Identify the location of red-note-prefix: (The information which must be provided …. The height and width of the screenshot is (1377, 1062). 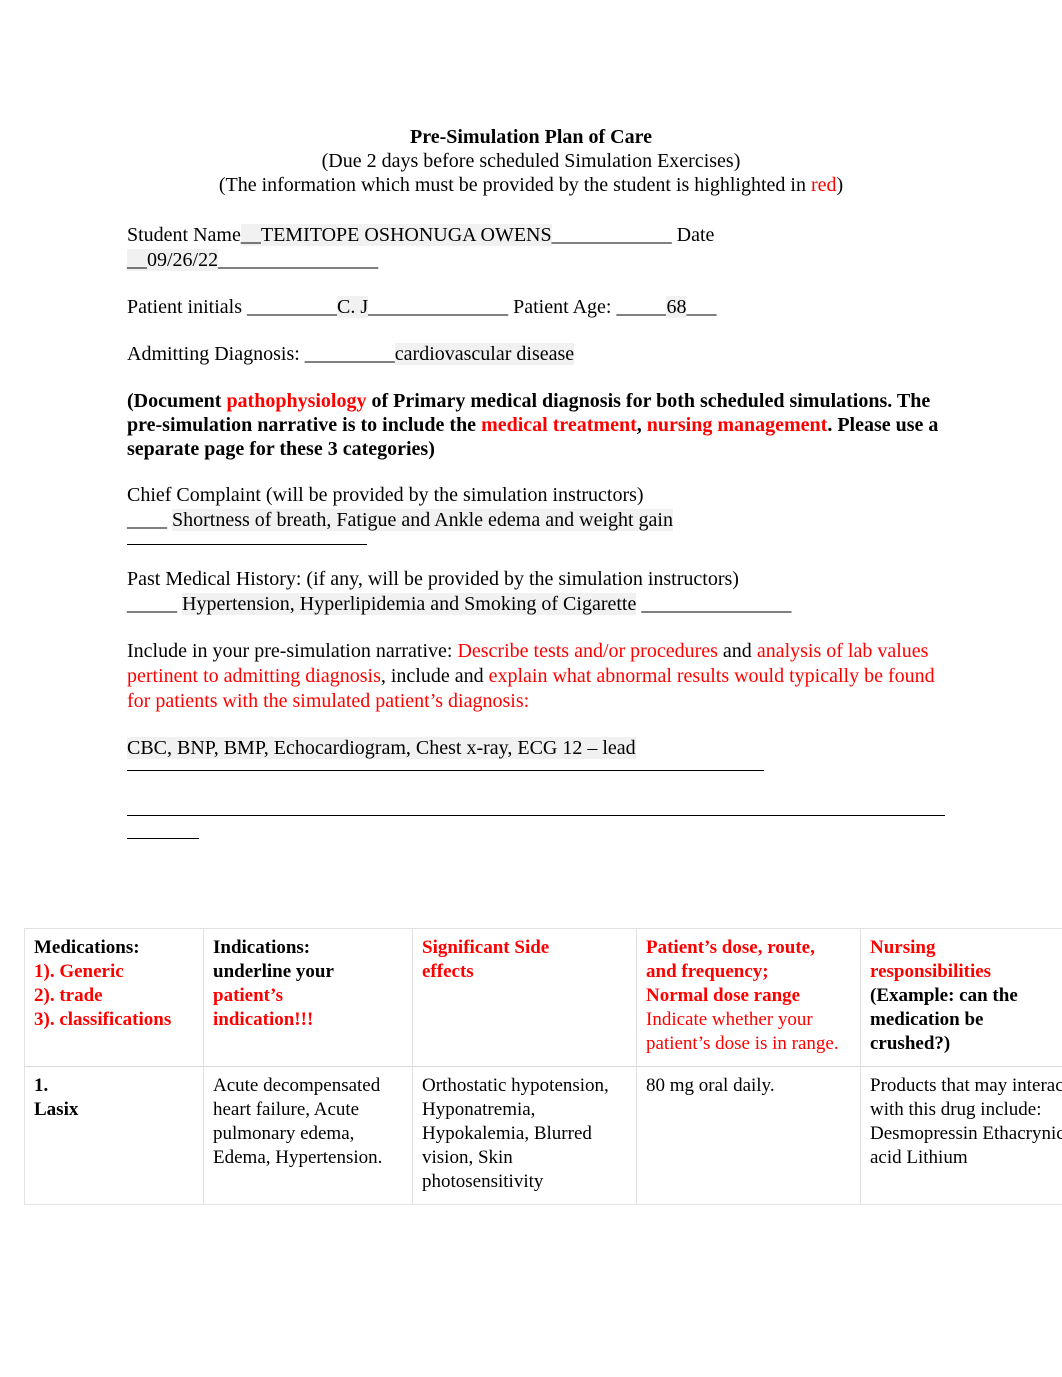
(514, 185).